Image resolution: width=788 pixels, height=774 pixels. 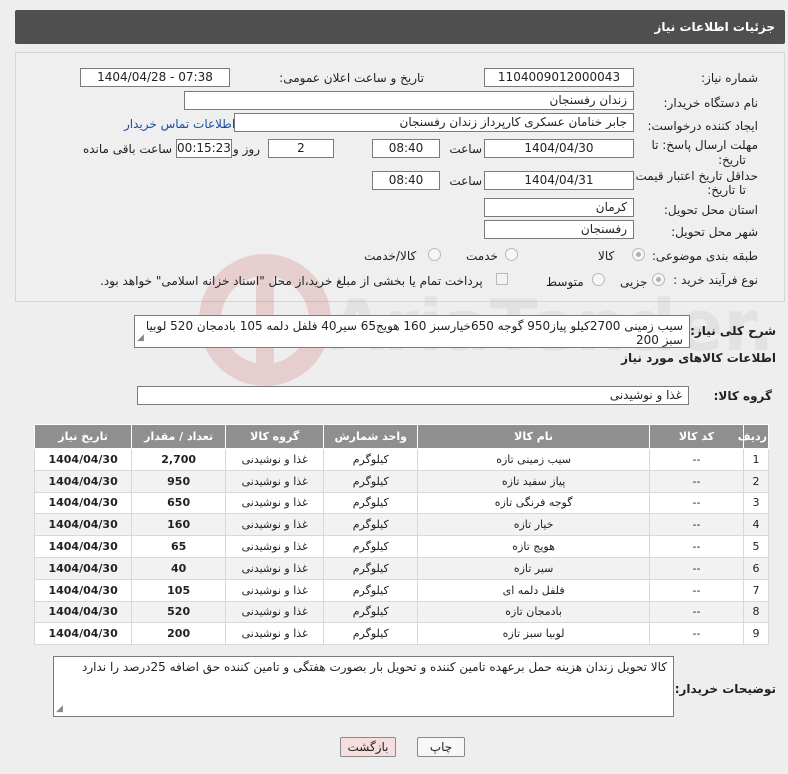 What do you see at coordinates (179, 634) in the screenshot?
I see `cell-quantity: 200` at bounding box center [179, 634].